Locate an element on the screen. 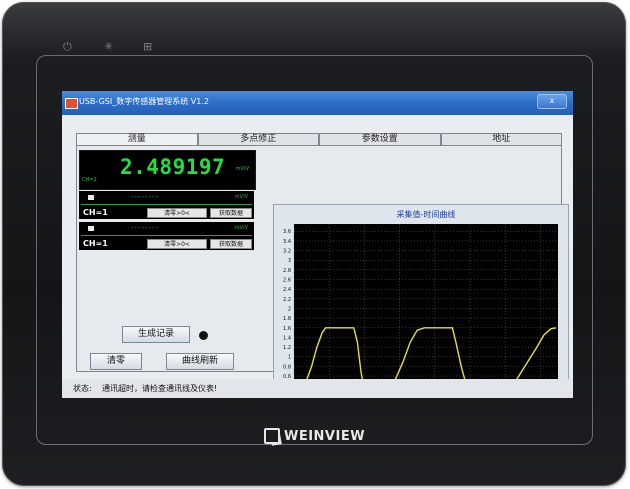  network-icon: ⊞ is located at coordinates (148, 46).